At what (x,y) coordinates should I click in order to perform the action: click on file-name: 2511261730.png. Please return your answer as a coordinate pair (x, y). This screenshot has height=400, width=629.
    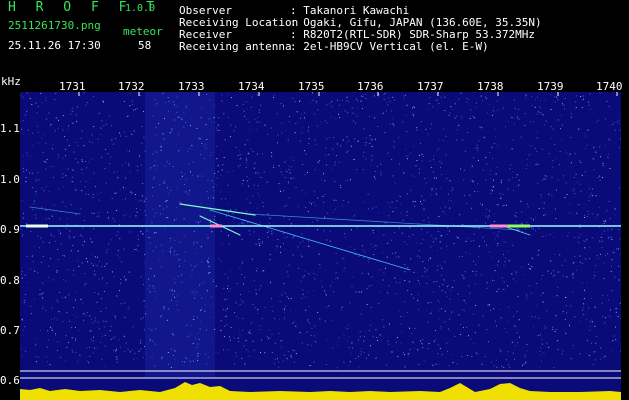
    Looking at the image, I should click on (54, 25).